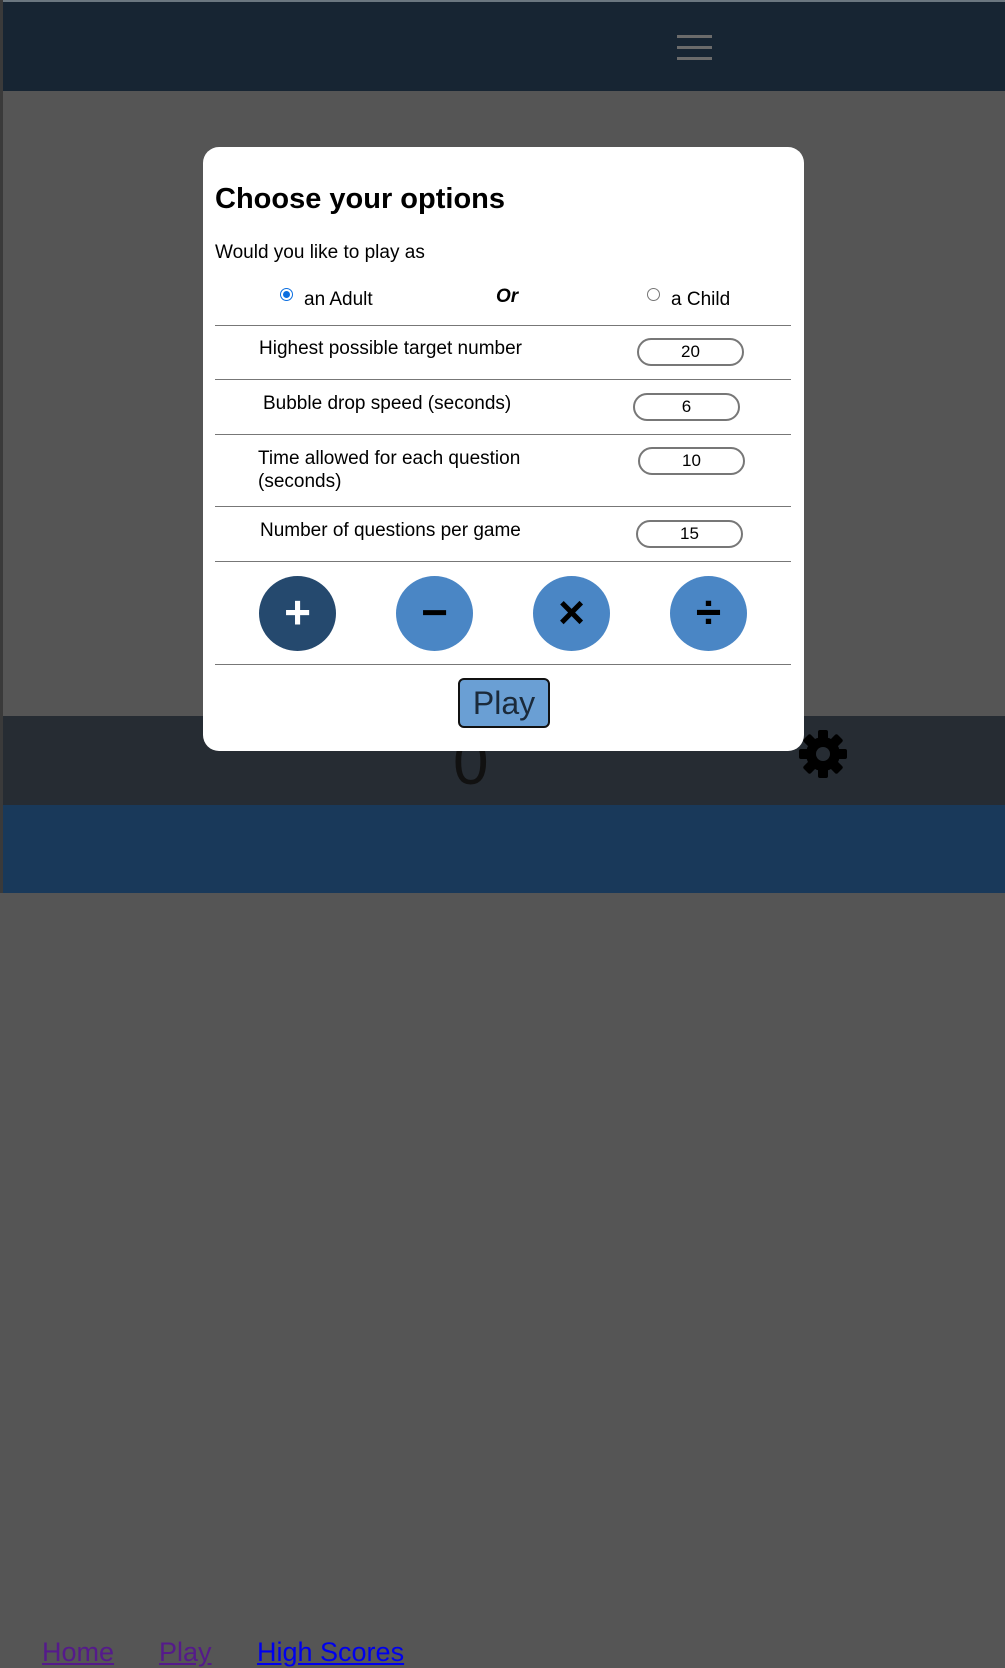  What do you see at coordinates (507, 296) in the screenshot?
I see `or-separator: Or` at bounding box center [507, 296].